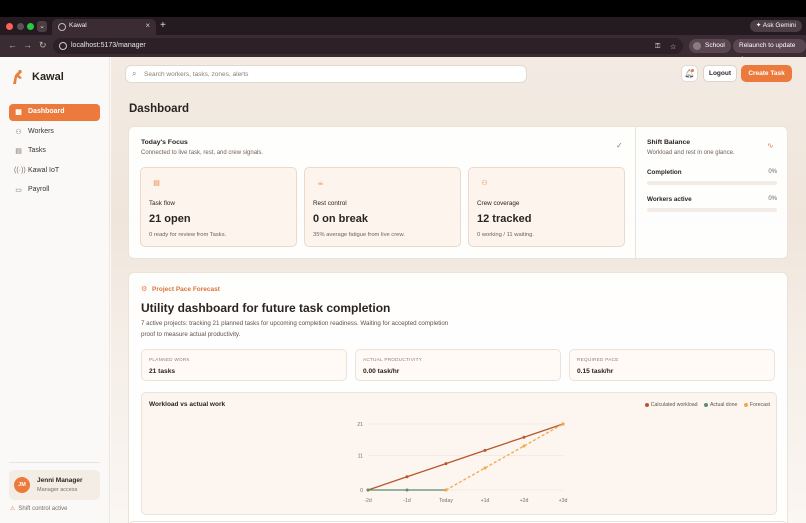 This screenshot has height=523, width=806. I want to click on completion-value: 0%, so click(772, 172).